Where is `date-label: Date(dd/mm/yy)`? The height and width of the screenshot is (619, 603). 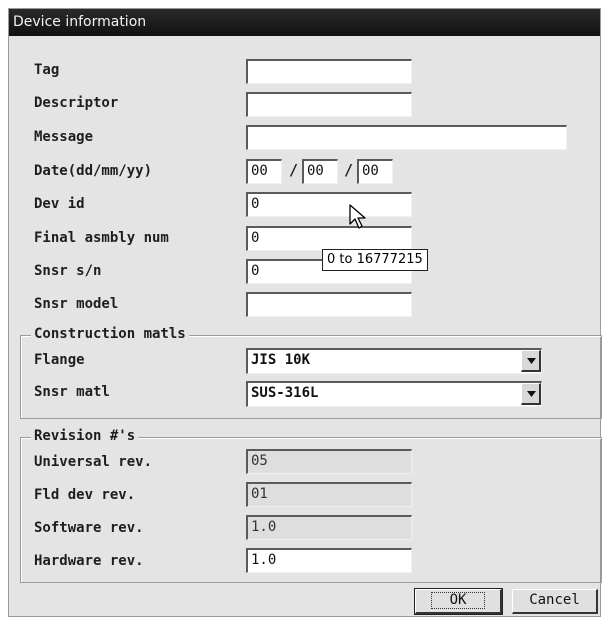 date-label: Date(dd/mm/yy) is located at coordinates (93, 171).